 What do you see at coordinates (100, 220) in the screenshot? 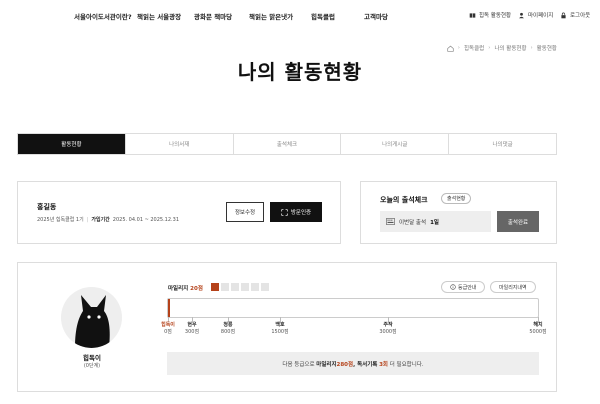
I see `profile-period-label: 가입기간` at bounding box center [100, 220].